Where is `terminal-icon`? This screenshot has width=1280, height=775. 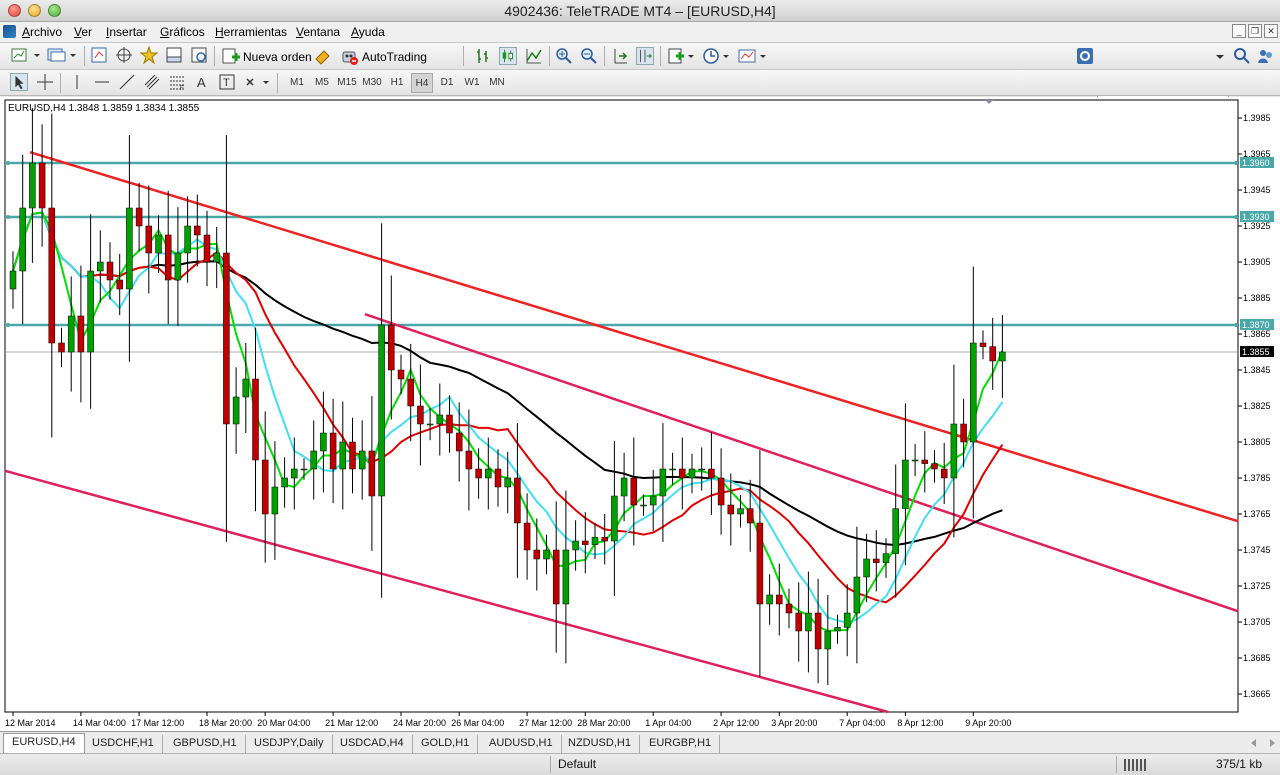 terminal-icon is located at coordinates (174, 55).